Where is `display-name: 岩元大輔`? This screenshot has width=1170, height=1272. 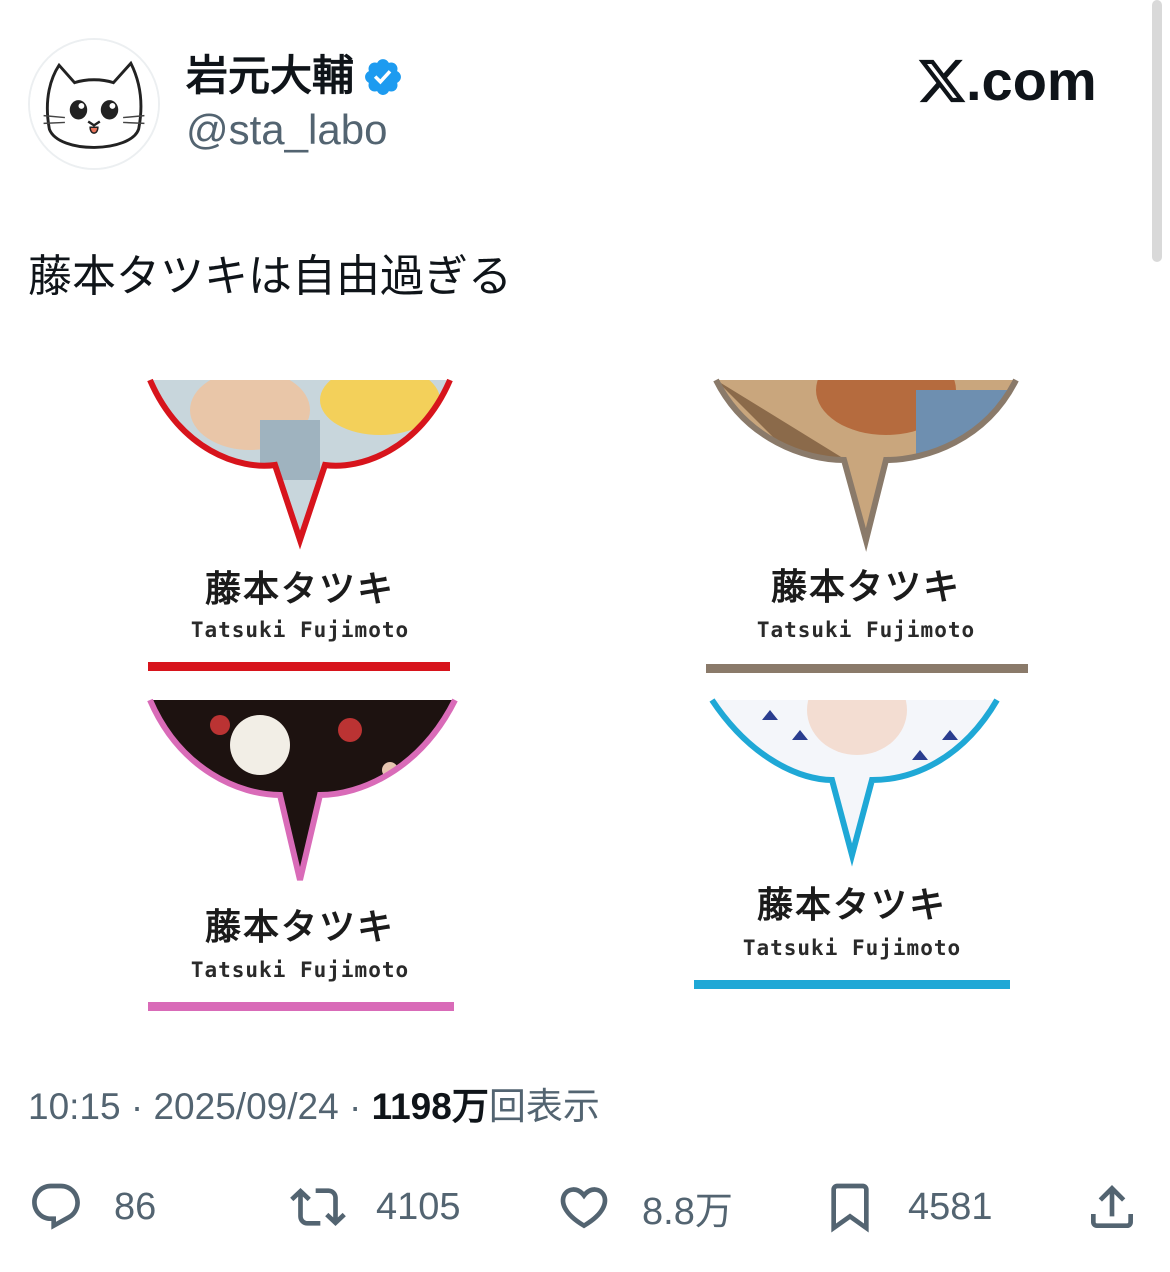 display-name: 岩元大輔 is located at coordinates (270, 76).